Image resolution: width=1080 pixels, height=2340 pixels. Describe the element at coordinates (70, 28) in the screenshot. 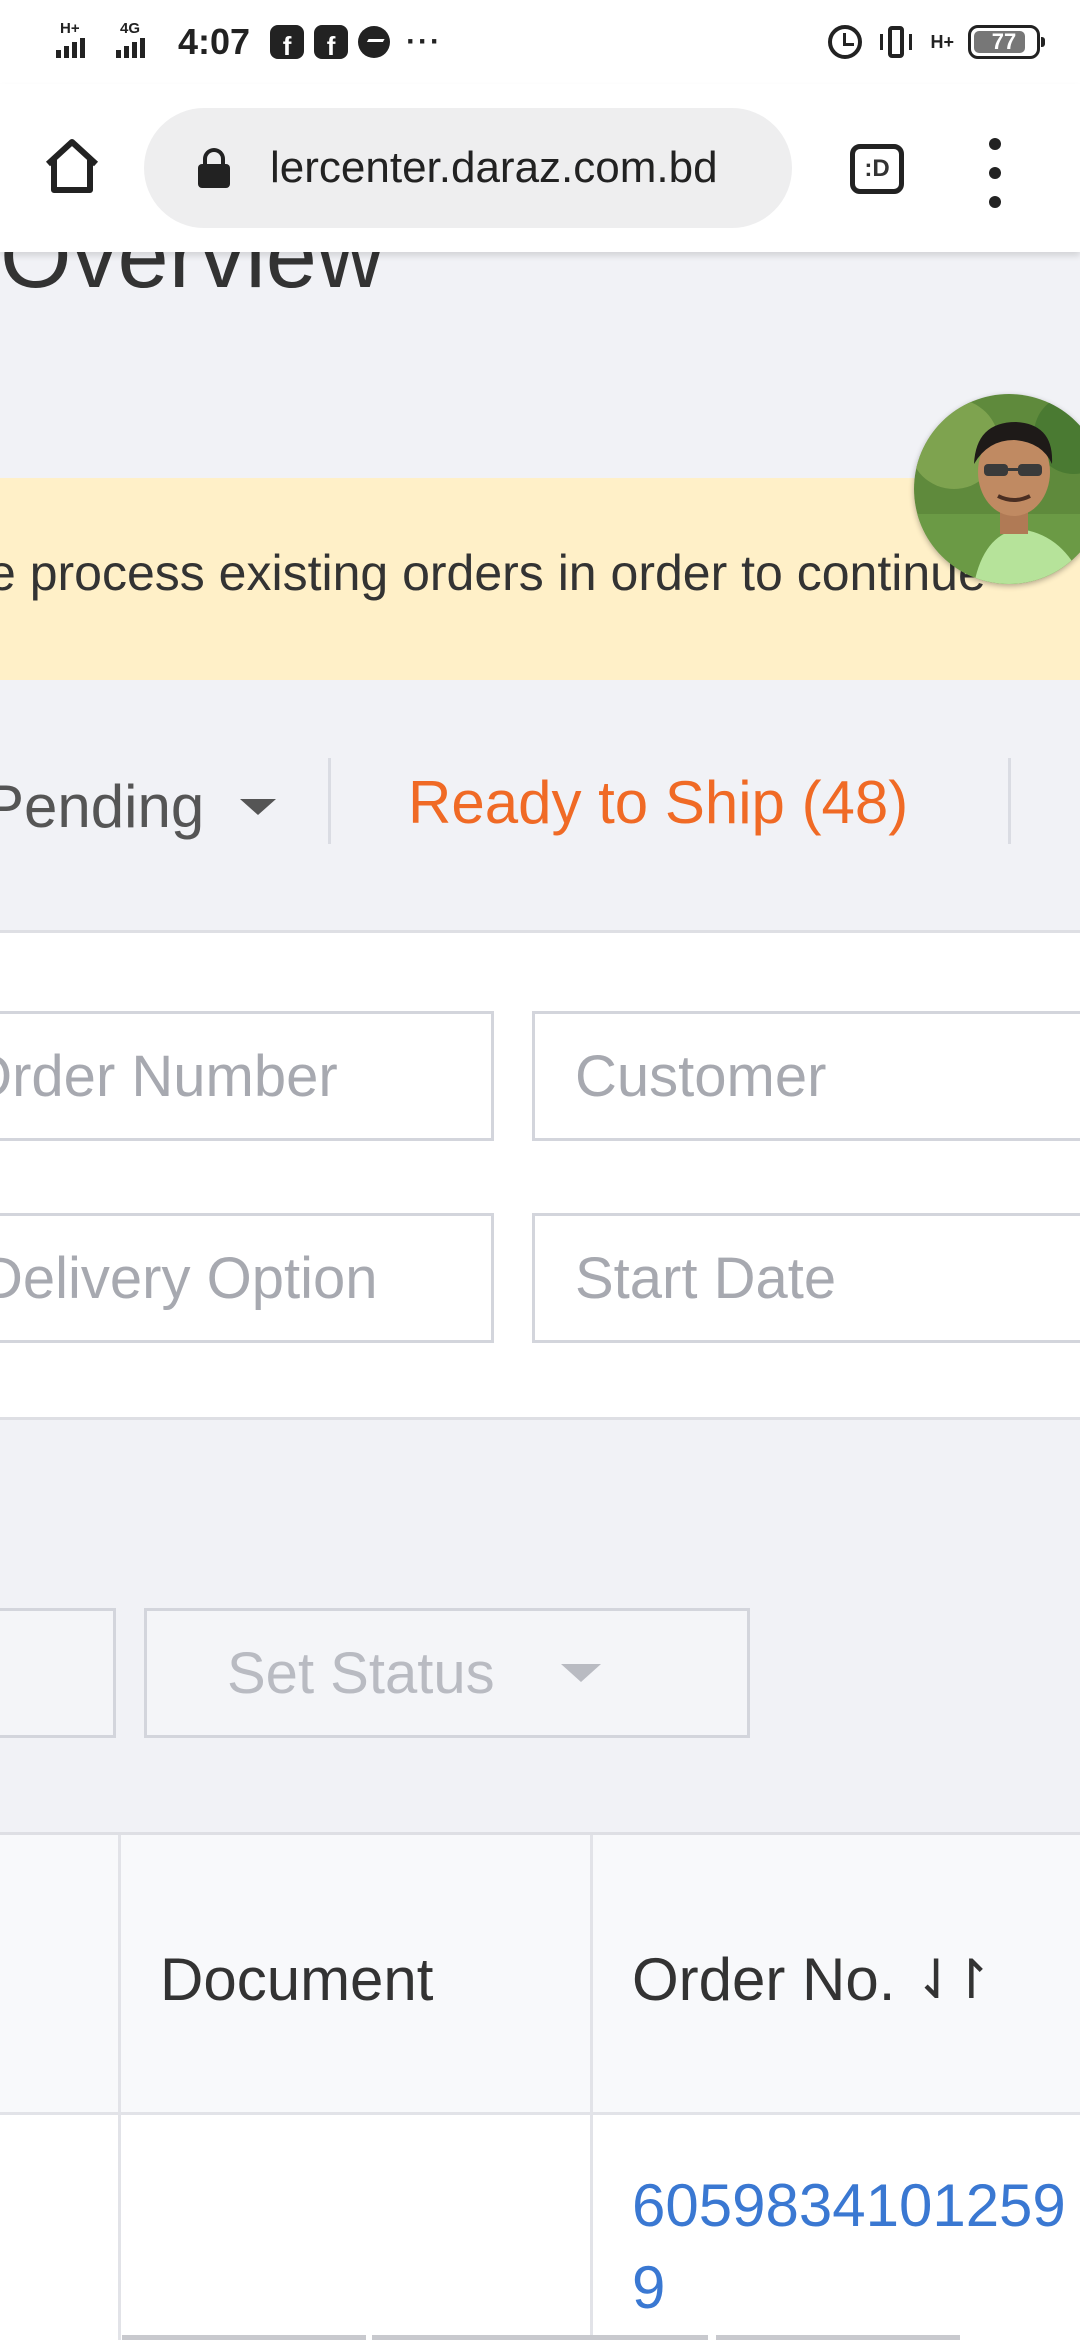

I see `network-type-label: H+` at that location.